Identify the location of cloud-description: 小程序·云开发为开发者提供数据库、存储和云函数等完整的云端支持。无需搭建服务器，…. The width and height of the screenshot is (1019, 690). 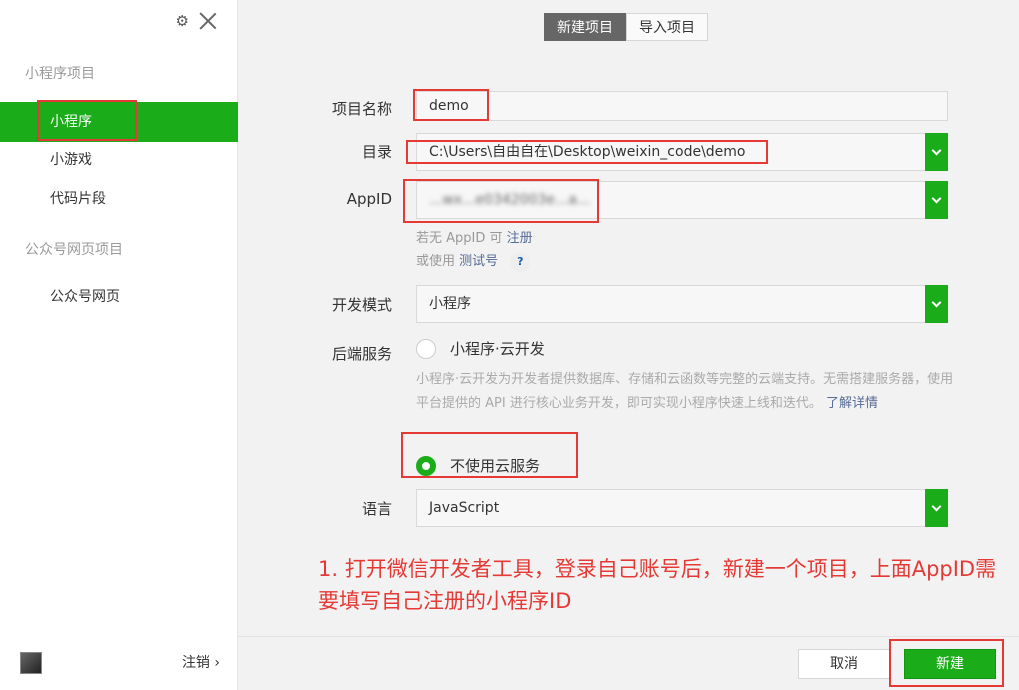
(686, 392).